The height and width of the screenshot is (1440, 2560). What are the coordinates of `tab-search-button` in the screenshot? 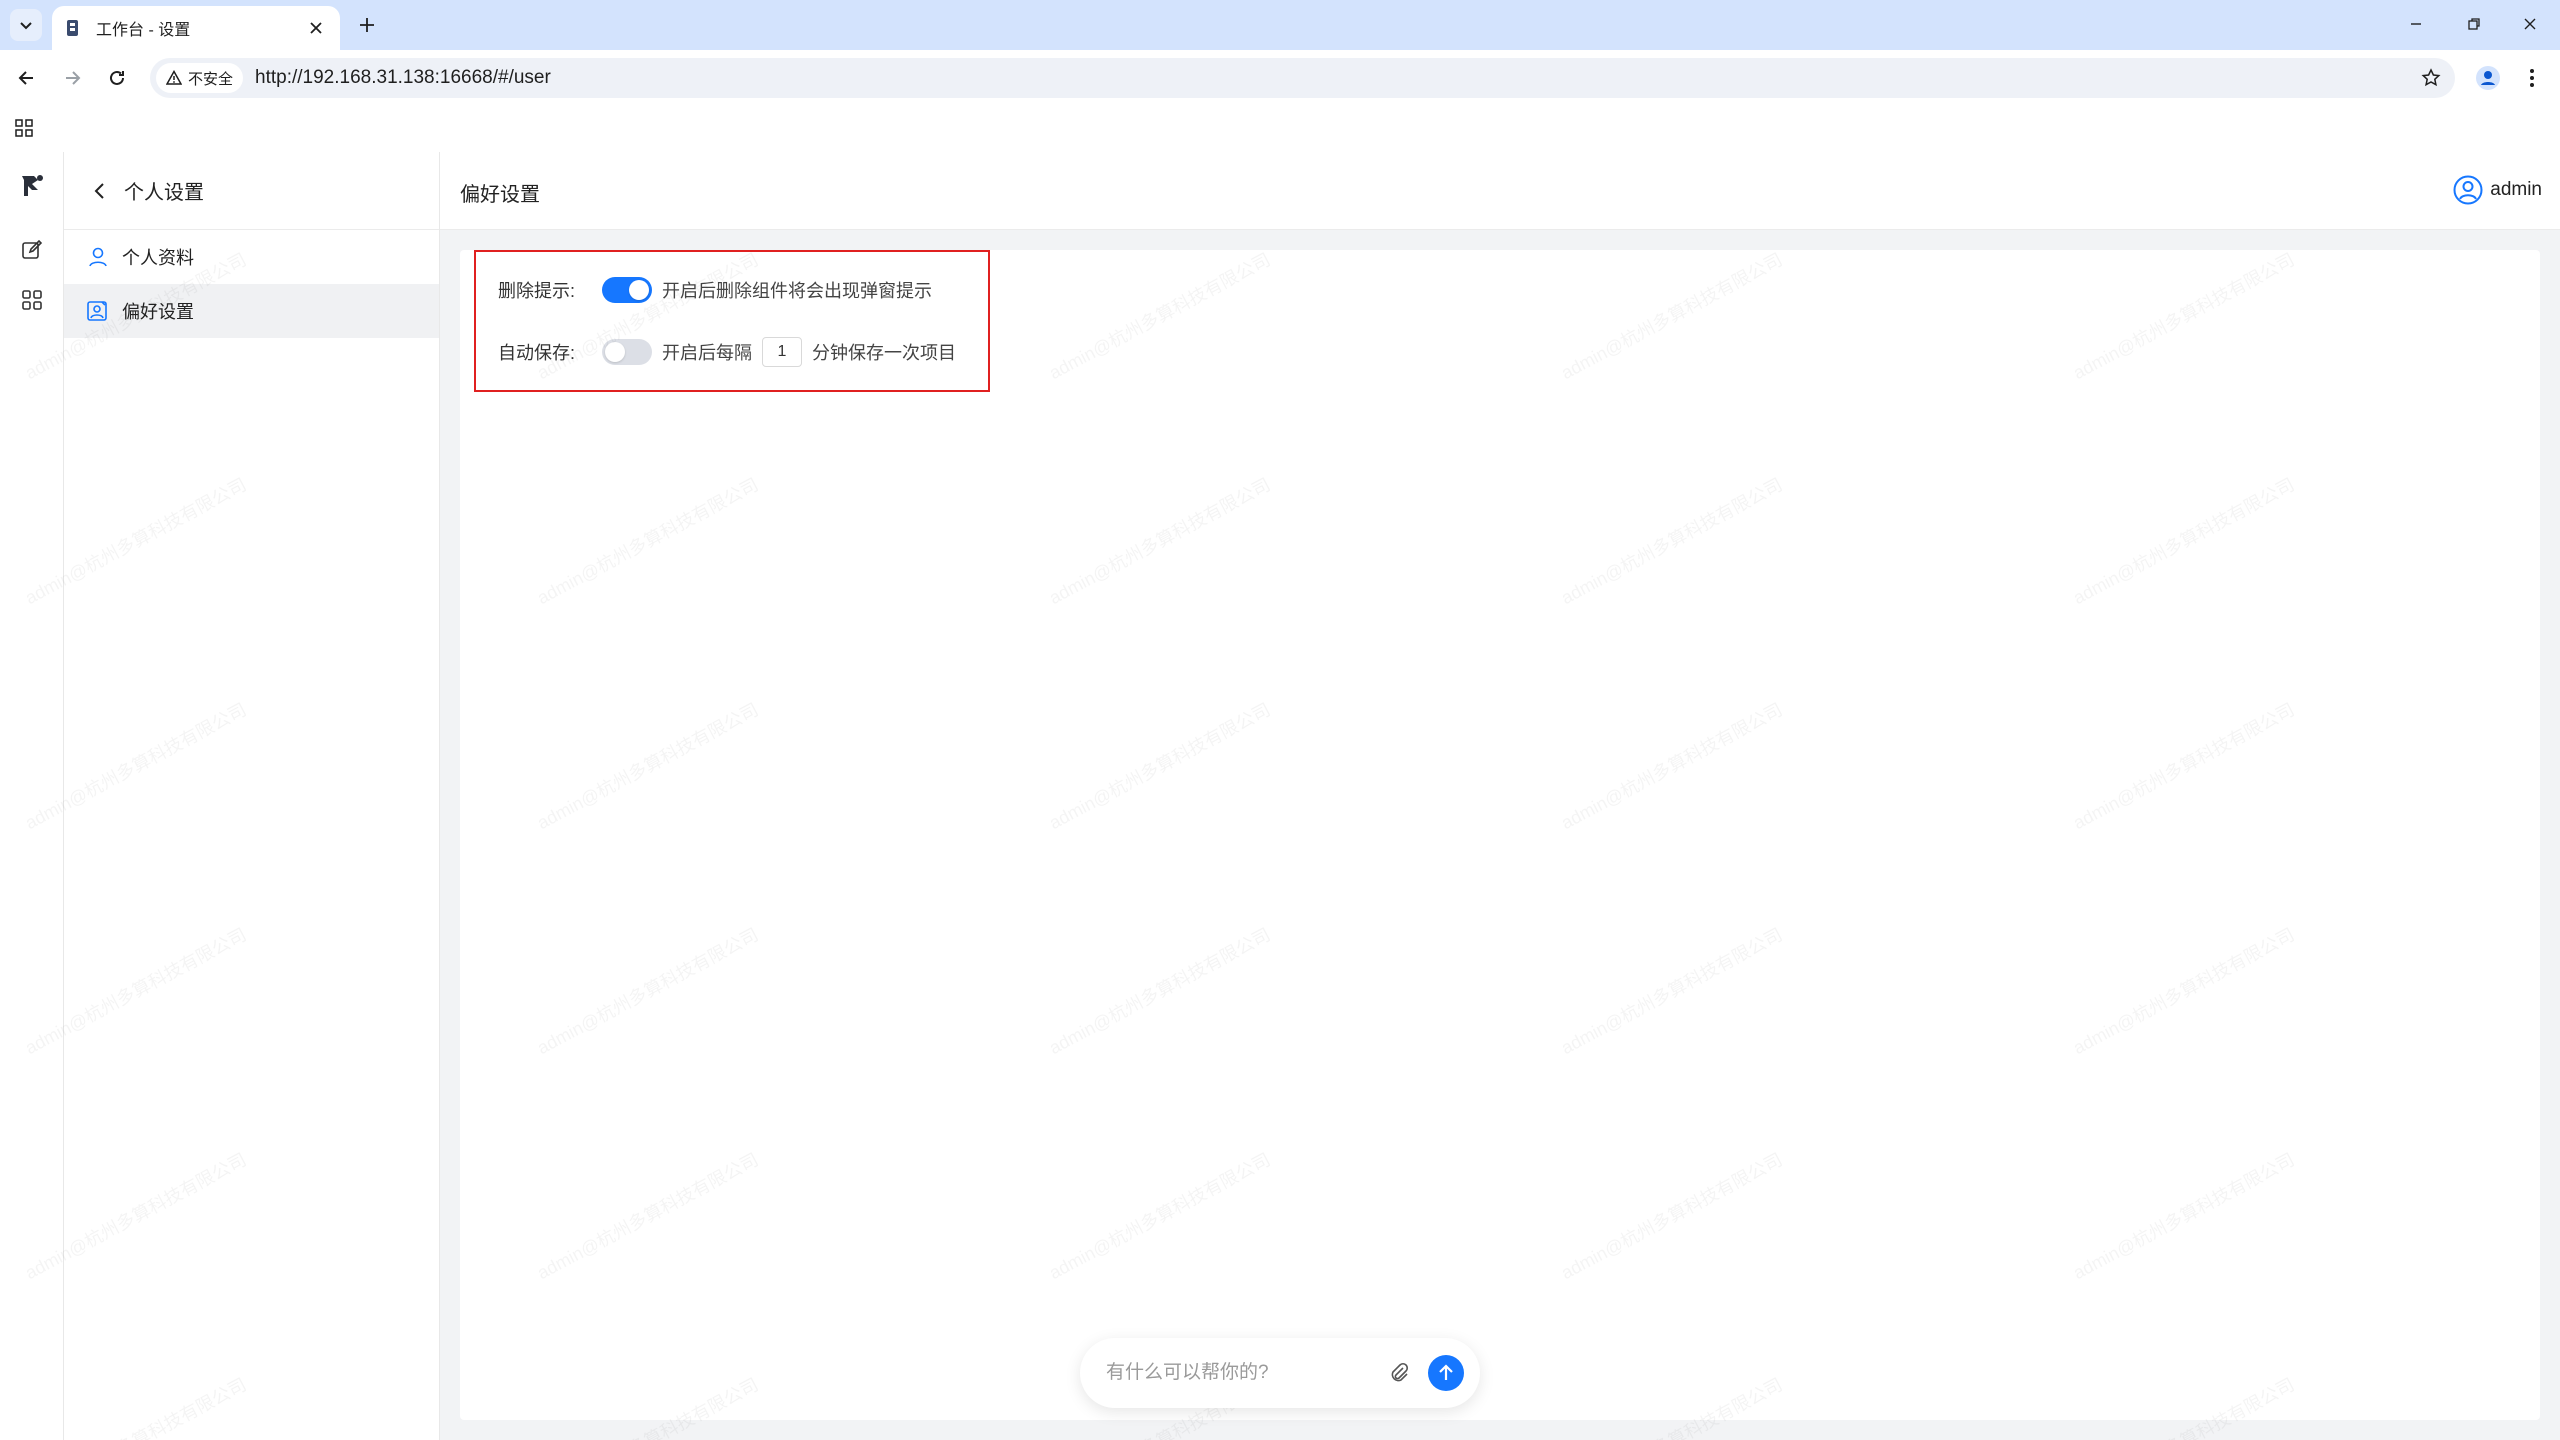 It's located at (26, 25).